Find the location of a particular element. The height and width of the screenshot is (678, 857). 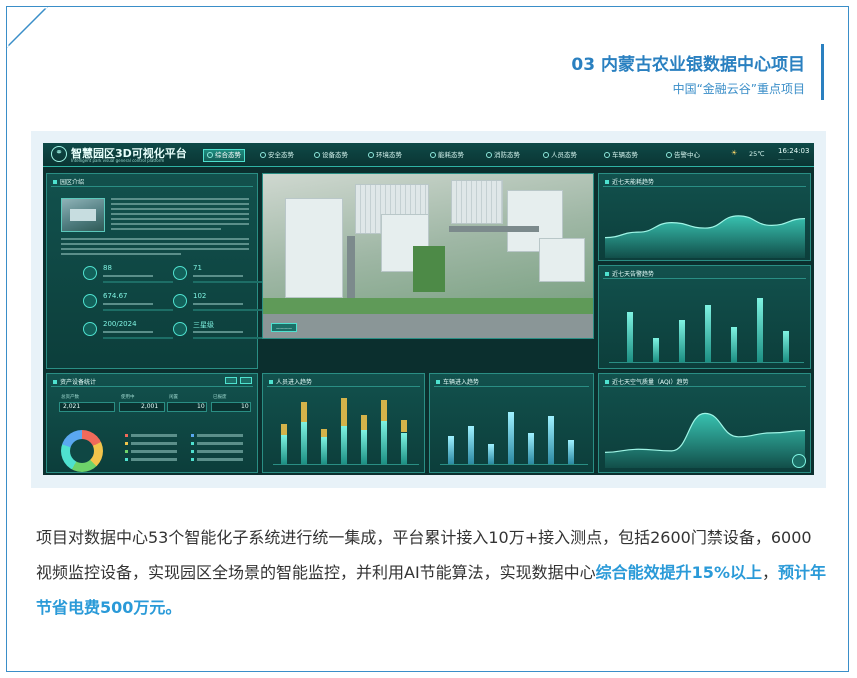

map-label-button: ———— is located at coordinates (284, 327).